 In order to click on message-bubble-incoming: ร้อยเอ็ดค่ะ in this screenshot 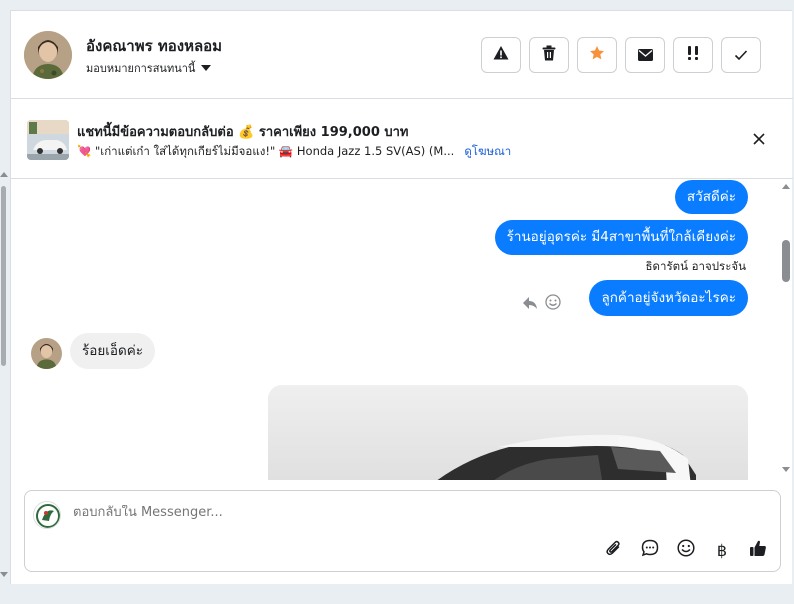, I will do `click(113, 351)`.